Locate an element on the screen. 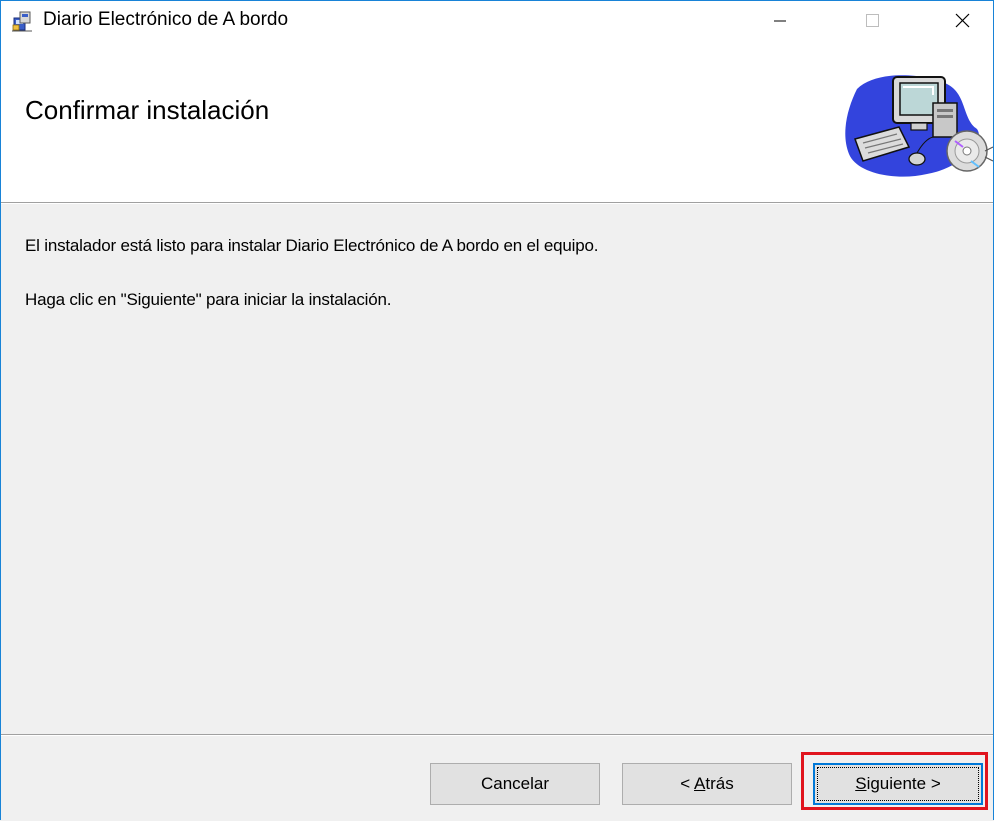 Image resolution: width=994 pixels, height=821 pixels. next-button: Siguiente > is located at coordinates (898, 784).